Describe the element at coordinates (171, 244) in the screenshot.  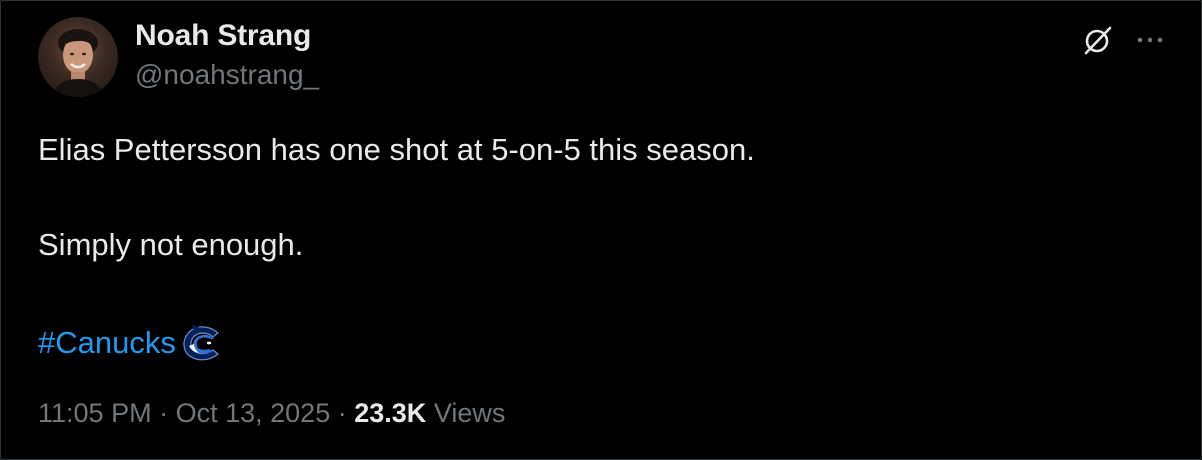
I see `tweet-text-line: Simply not enough.` at that location.